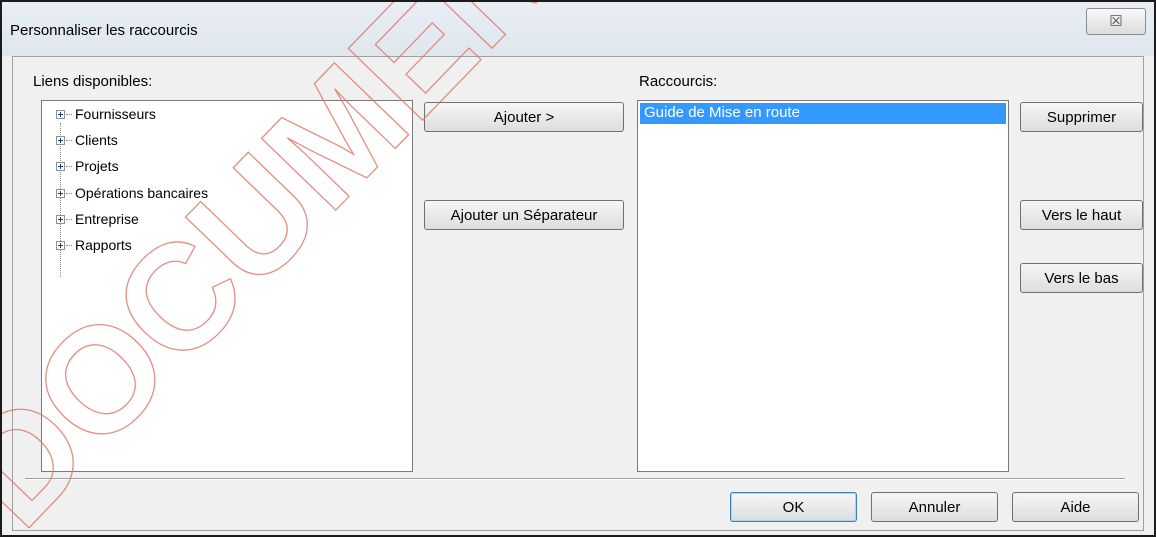 The image size is (1156, 537). Describe the element at coordinates (103, 245) in the screenshot. I see `tree-item-label: Rapports` at that location.